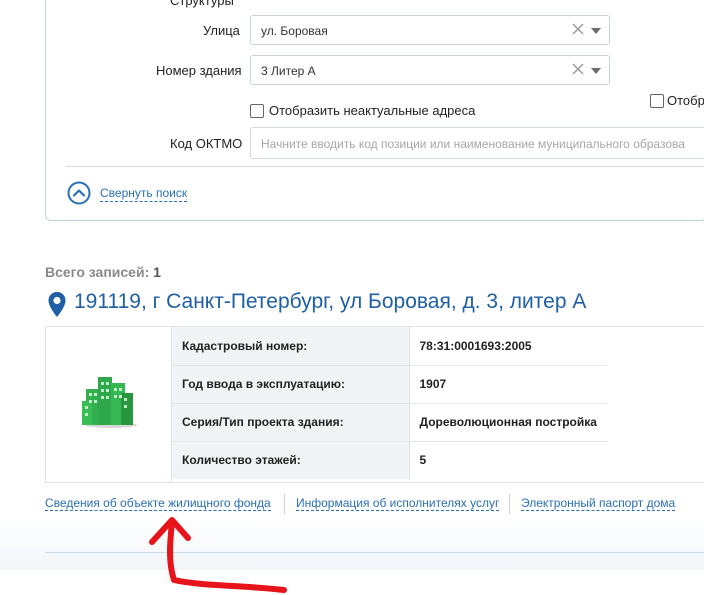  Describe the element at coordinates (291, 346) in the screenshot. I see `cadastral-key: Кадастровый номер:` at that location.